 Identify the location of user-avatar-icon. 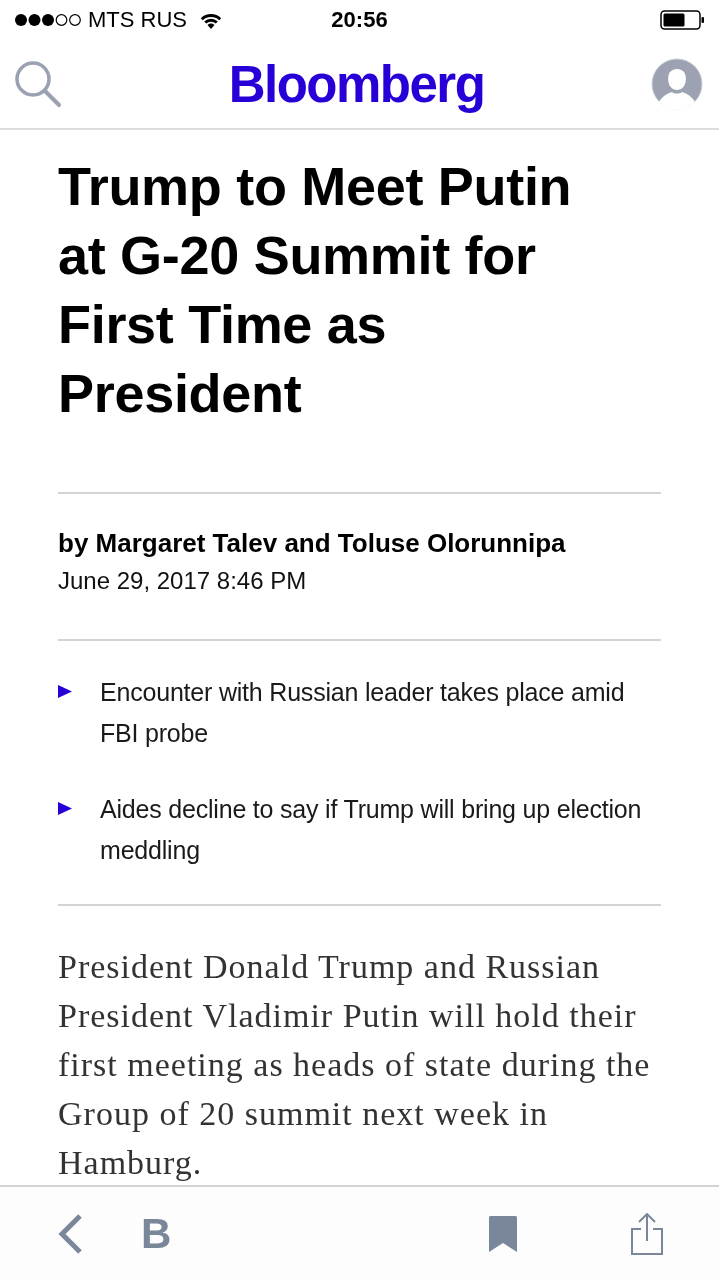
(677, 84).